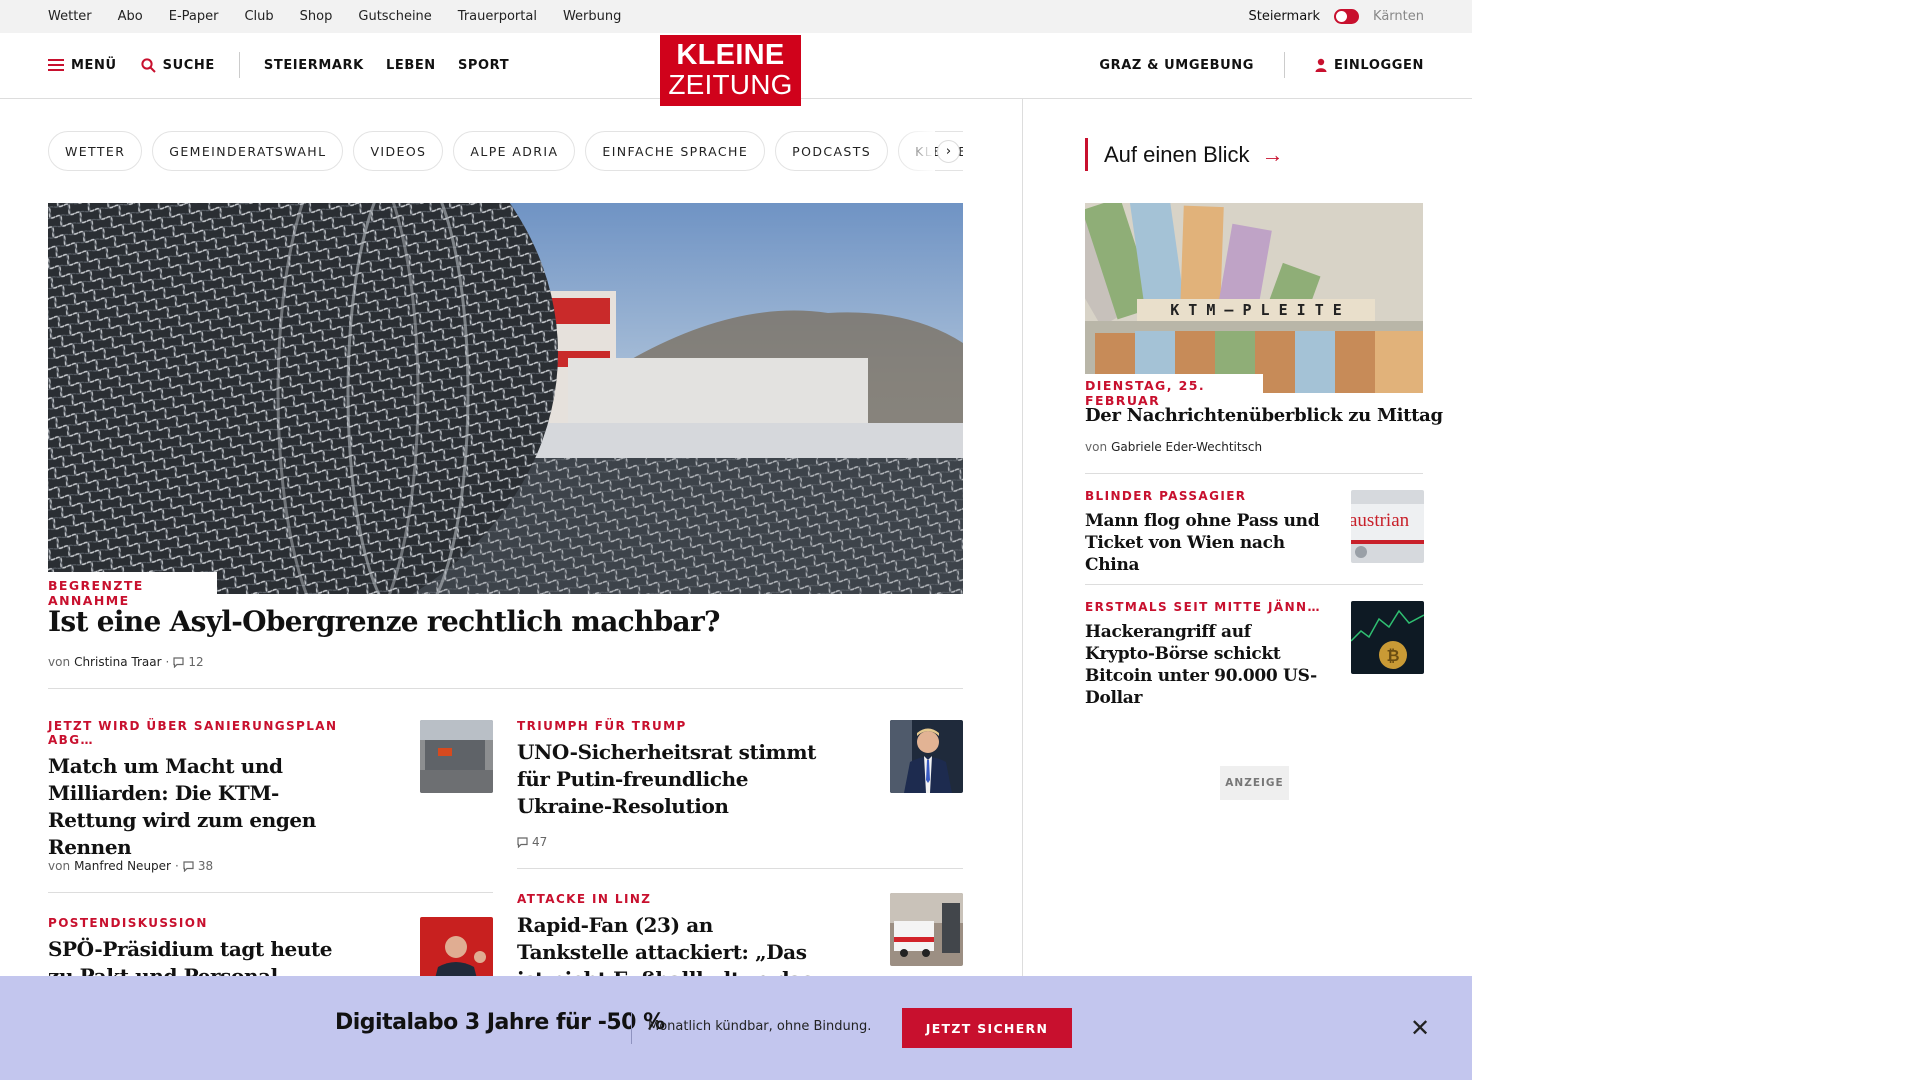 The width and height of the screenshot is (1920, 1080). What do you see at coordinates (130, 16) in the screenshot?
I see `utility-link-abo: Abo` at bounding box center [130, 16].